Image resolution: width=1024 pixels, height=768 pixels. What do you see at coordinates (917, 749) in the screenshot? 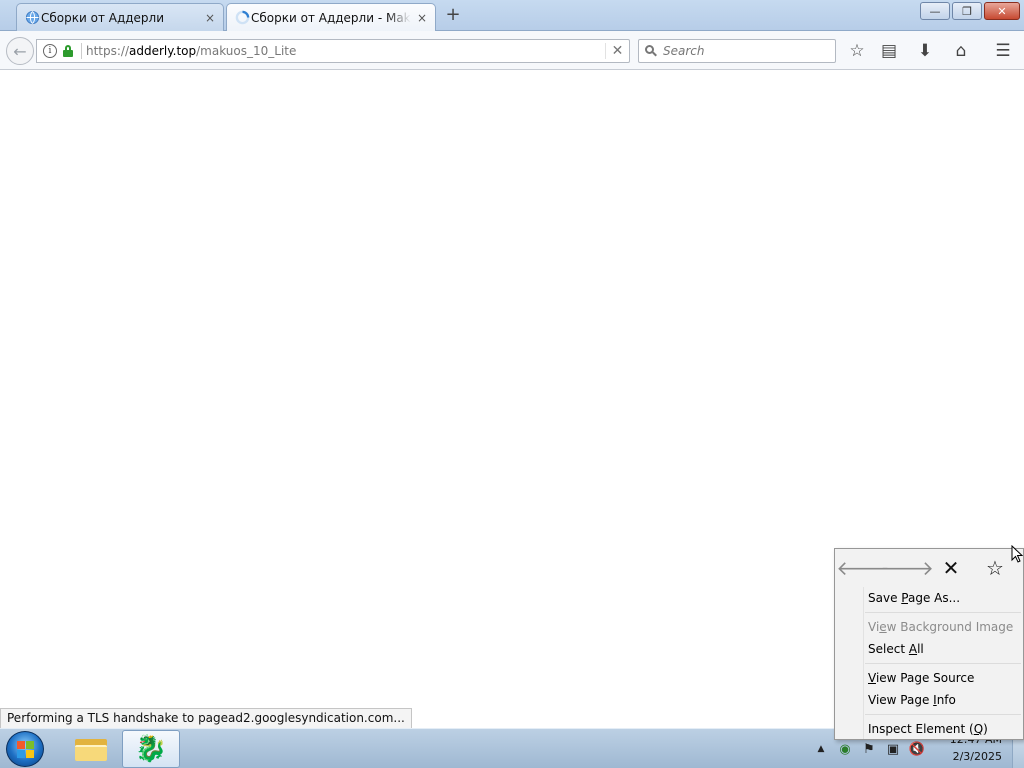
I see `volume-muted-icon: 🔇` at bounding box center [917, 749].